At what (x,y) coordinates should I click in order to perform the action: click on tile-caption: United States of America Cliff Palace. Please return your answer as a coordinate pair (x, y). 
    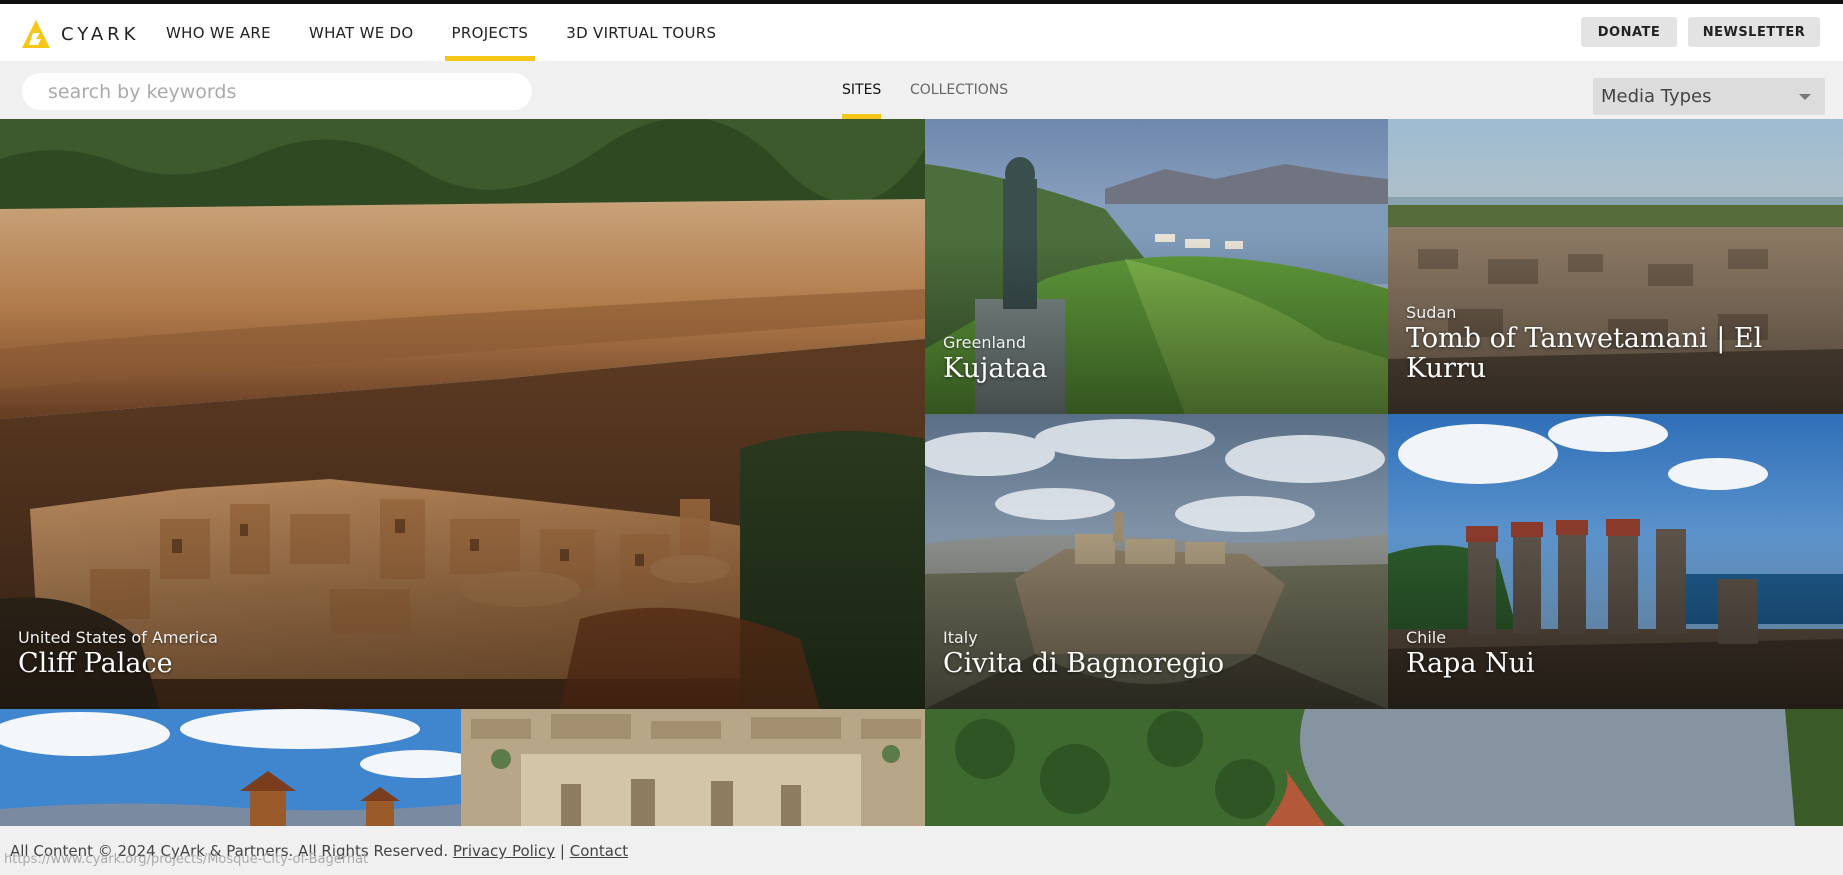
    Looking at the image, I should click on (118, 653).